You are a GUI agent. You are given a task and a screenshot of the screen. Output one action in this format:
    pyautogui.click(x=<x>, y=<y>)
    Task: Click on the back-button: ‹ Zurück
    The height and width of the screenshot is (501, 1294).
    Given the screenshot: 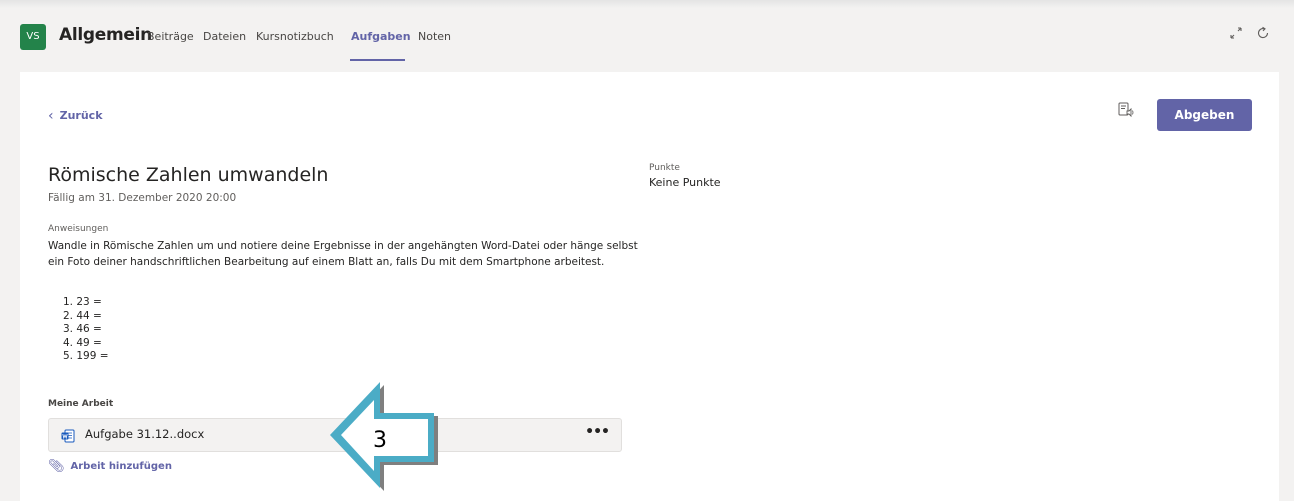 What is the action you would take?
    pyautogui.click(x=75, y=115)
    